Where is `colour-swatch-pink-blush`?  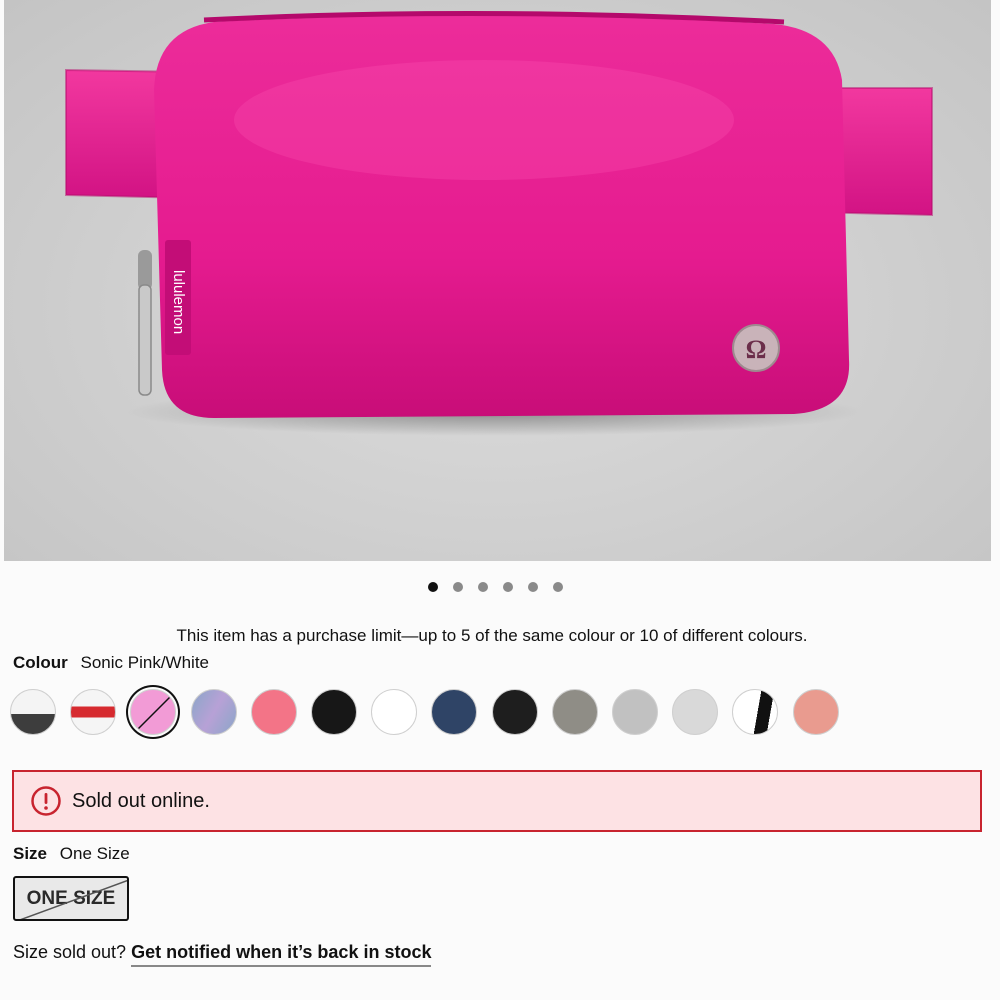
colour-swatch-pink-blush is located at coordinates (815, 712).